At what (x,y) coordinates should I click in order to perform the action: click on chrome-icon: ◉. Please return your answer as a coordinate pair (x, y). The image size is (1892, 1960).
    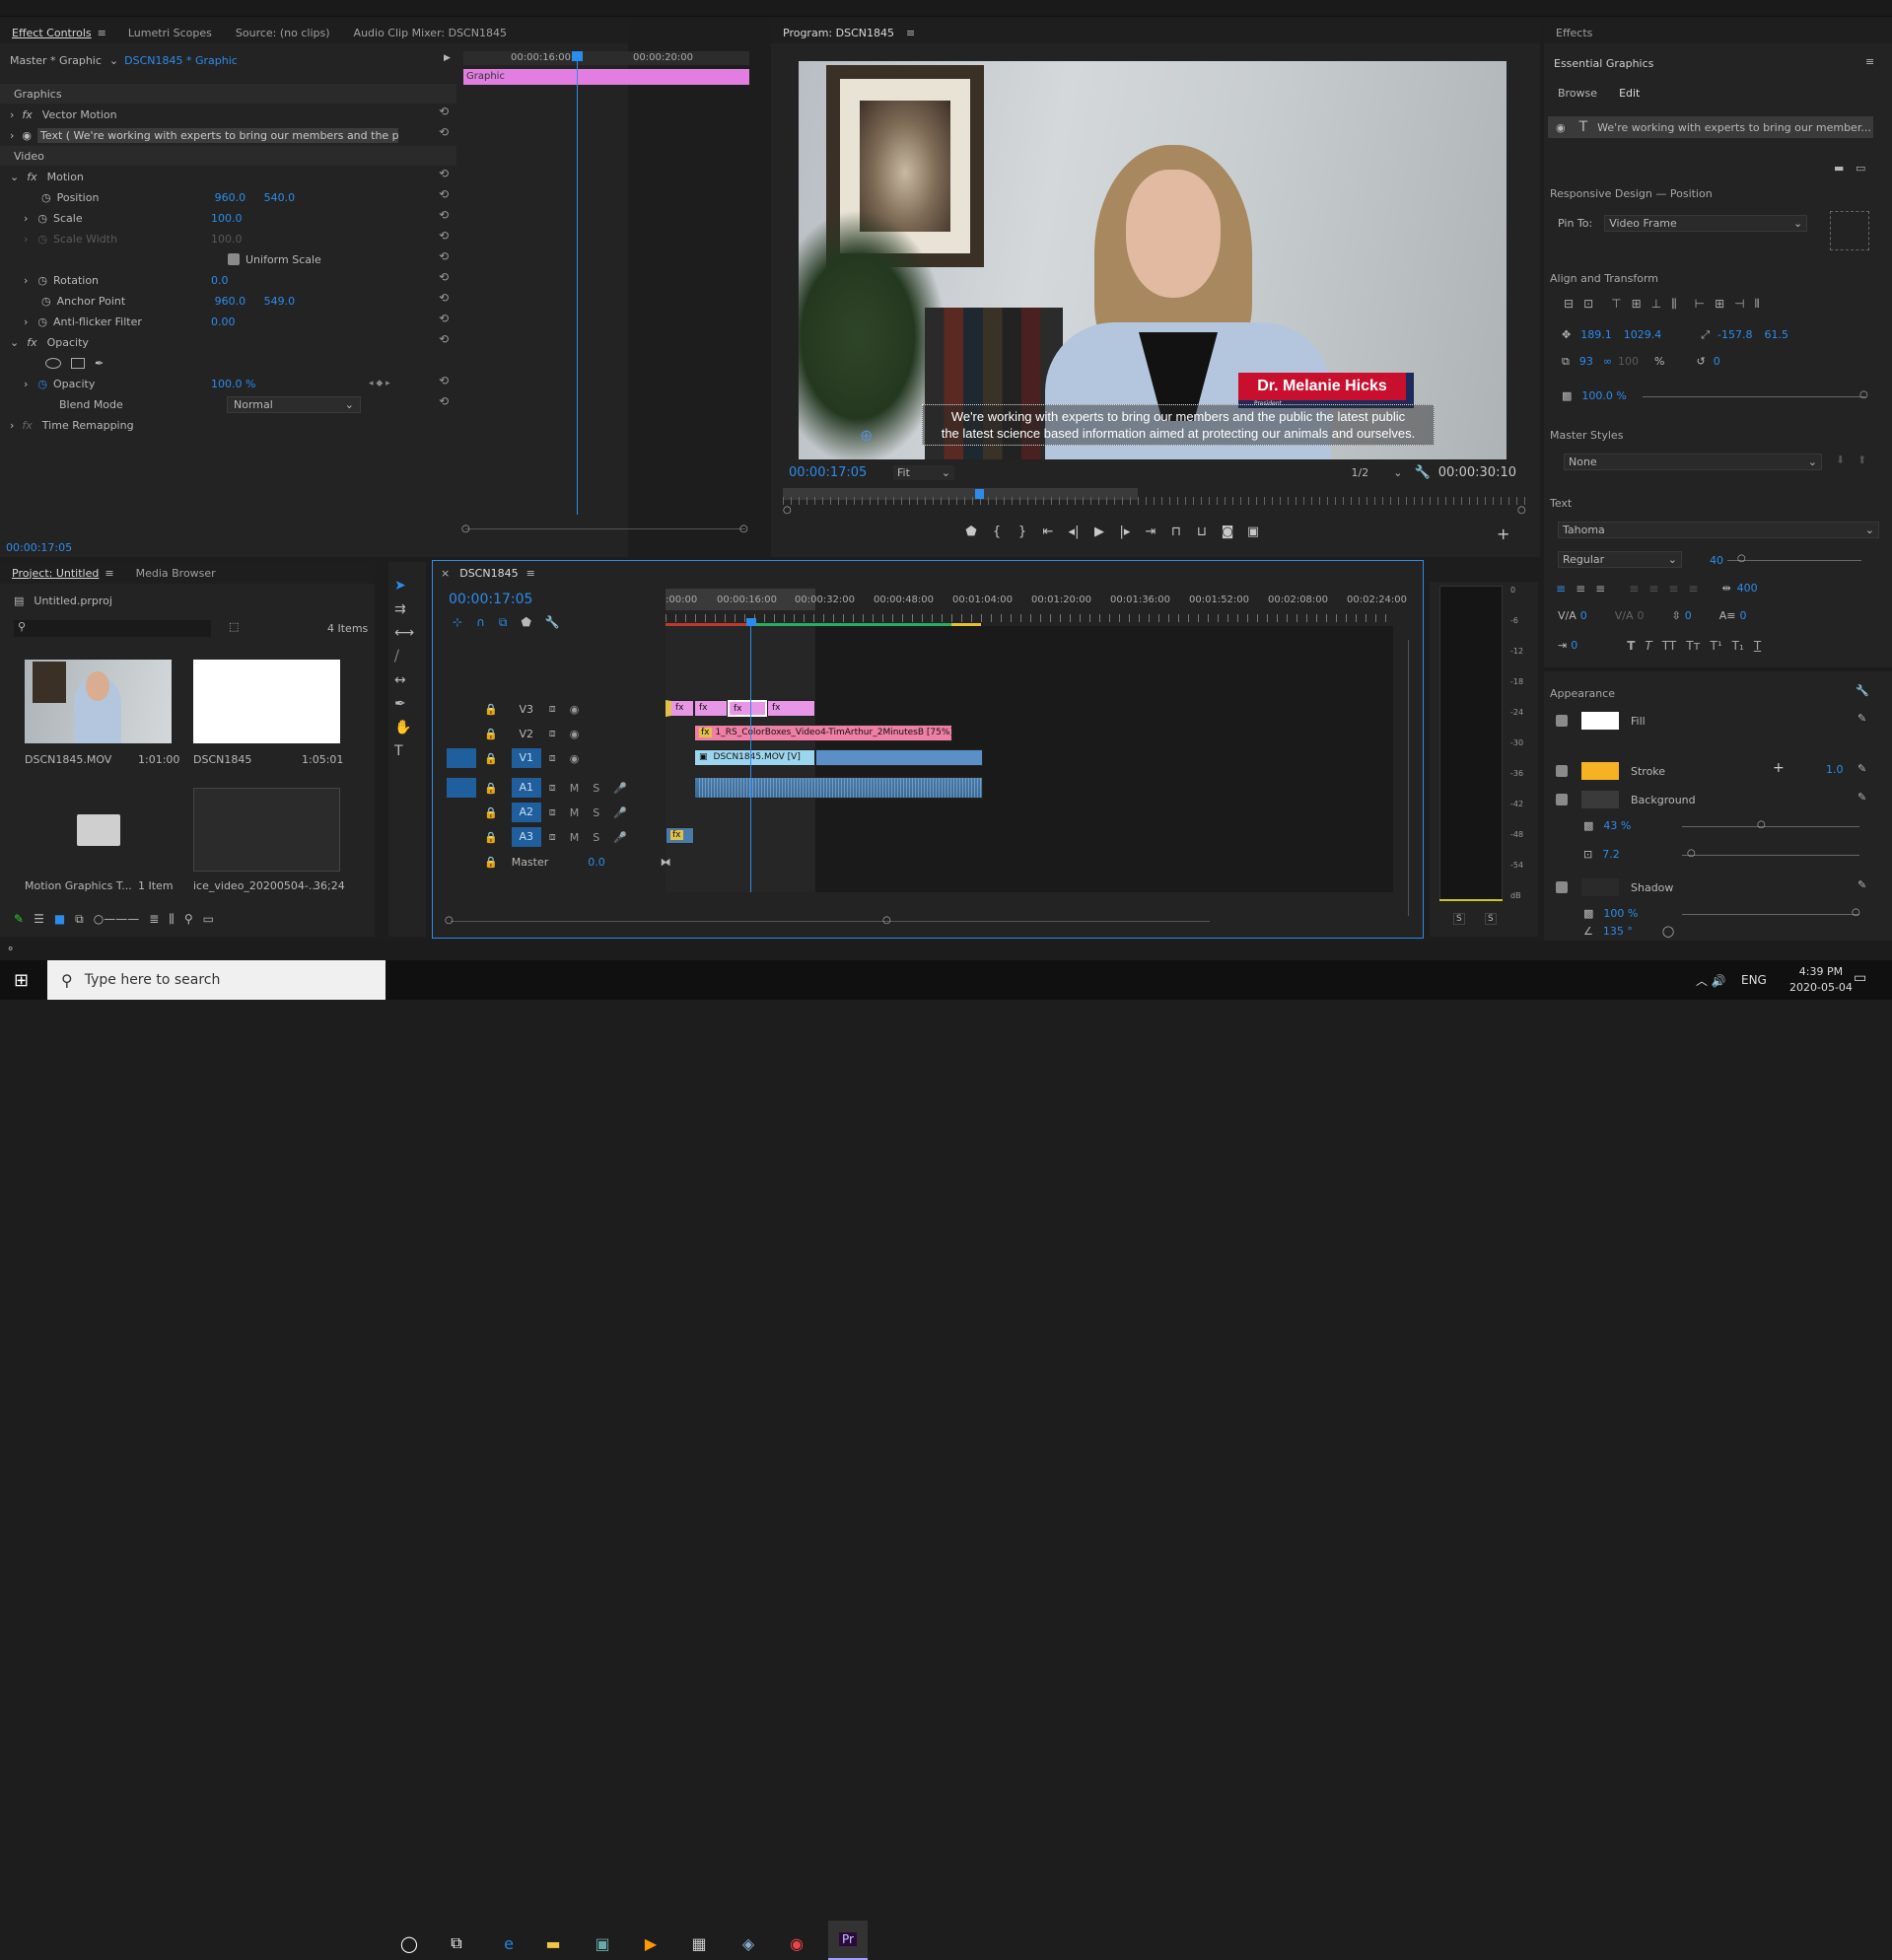
    Looking at the image, I should click on (797, 1943).